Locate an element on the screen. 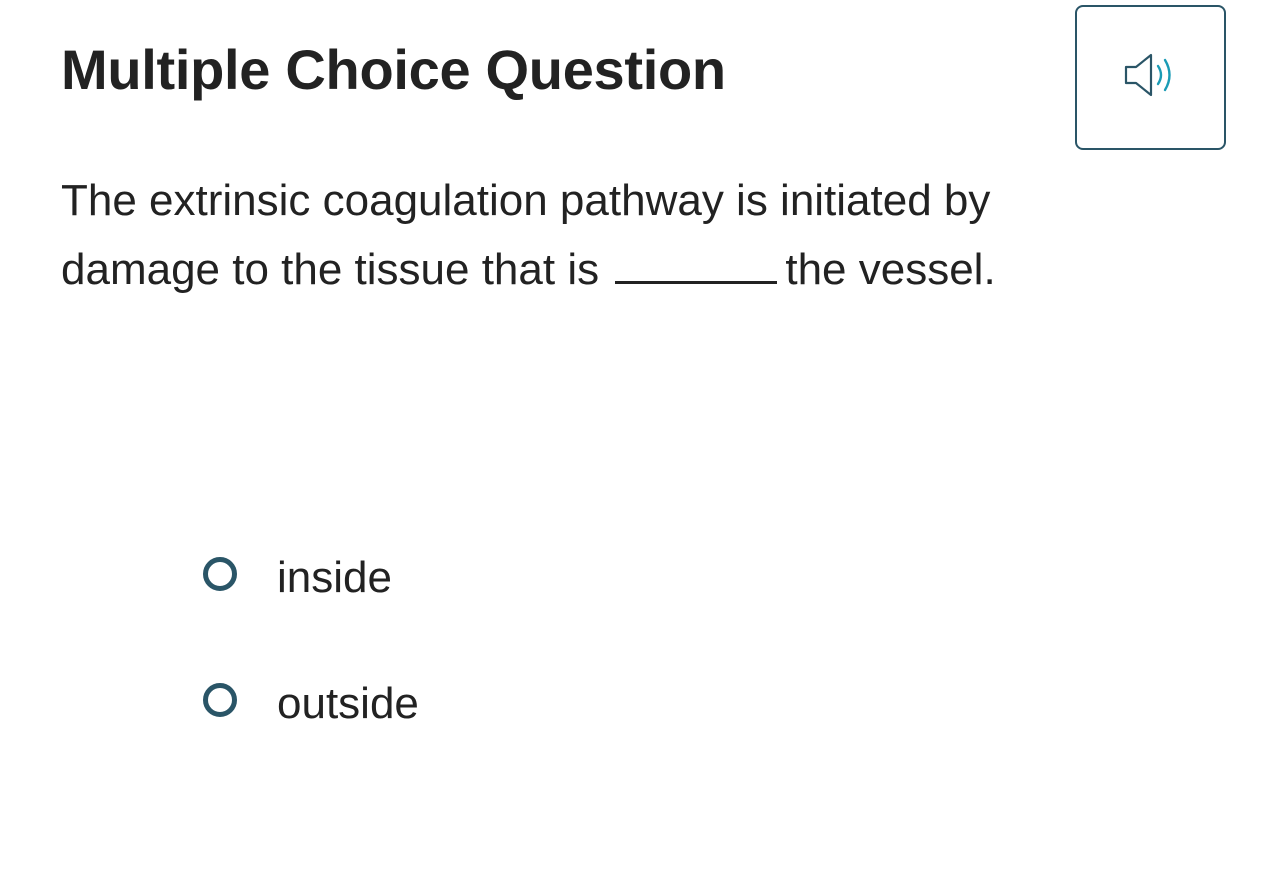 The width and height of the screenshot is (1284, 872). option-inside: inside is located at coordinates (311, 578).